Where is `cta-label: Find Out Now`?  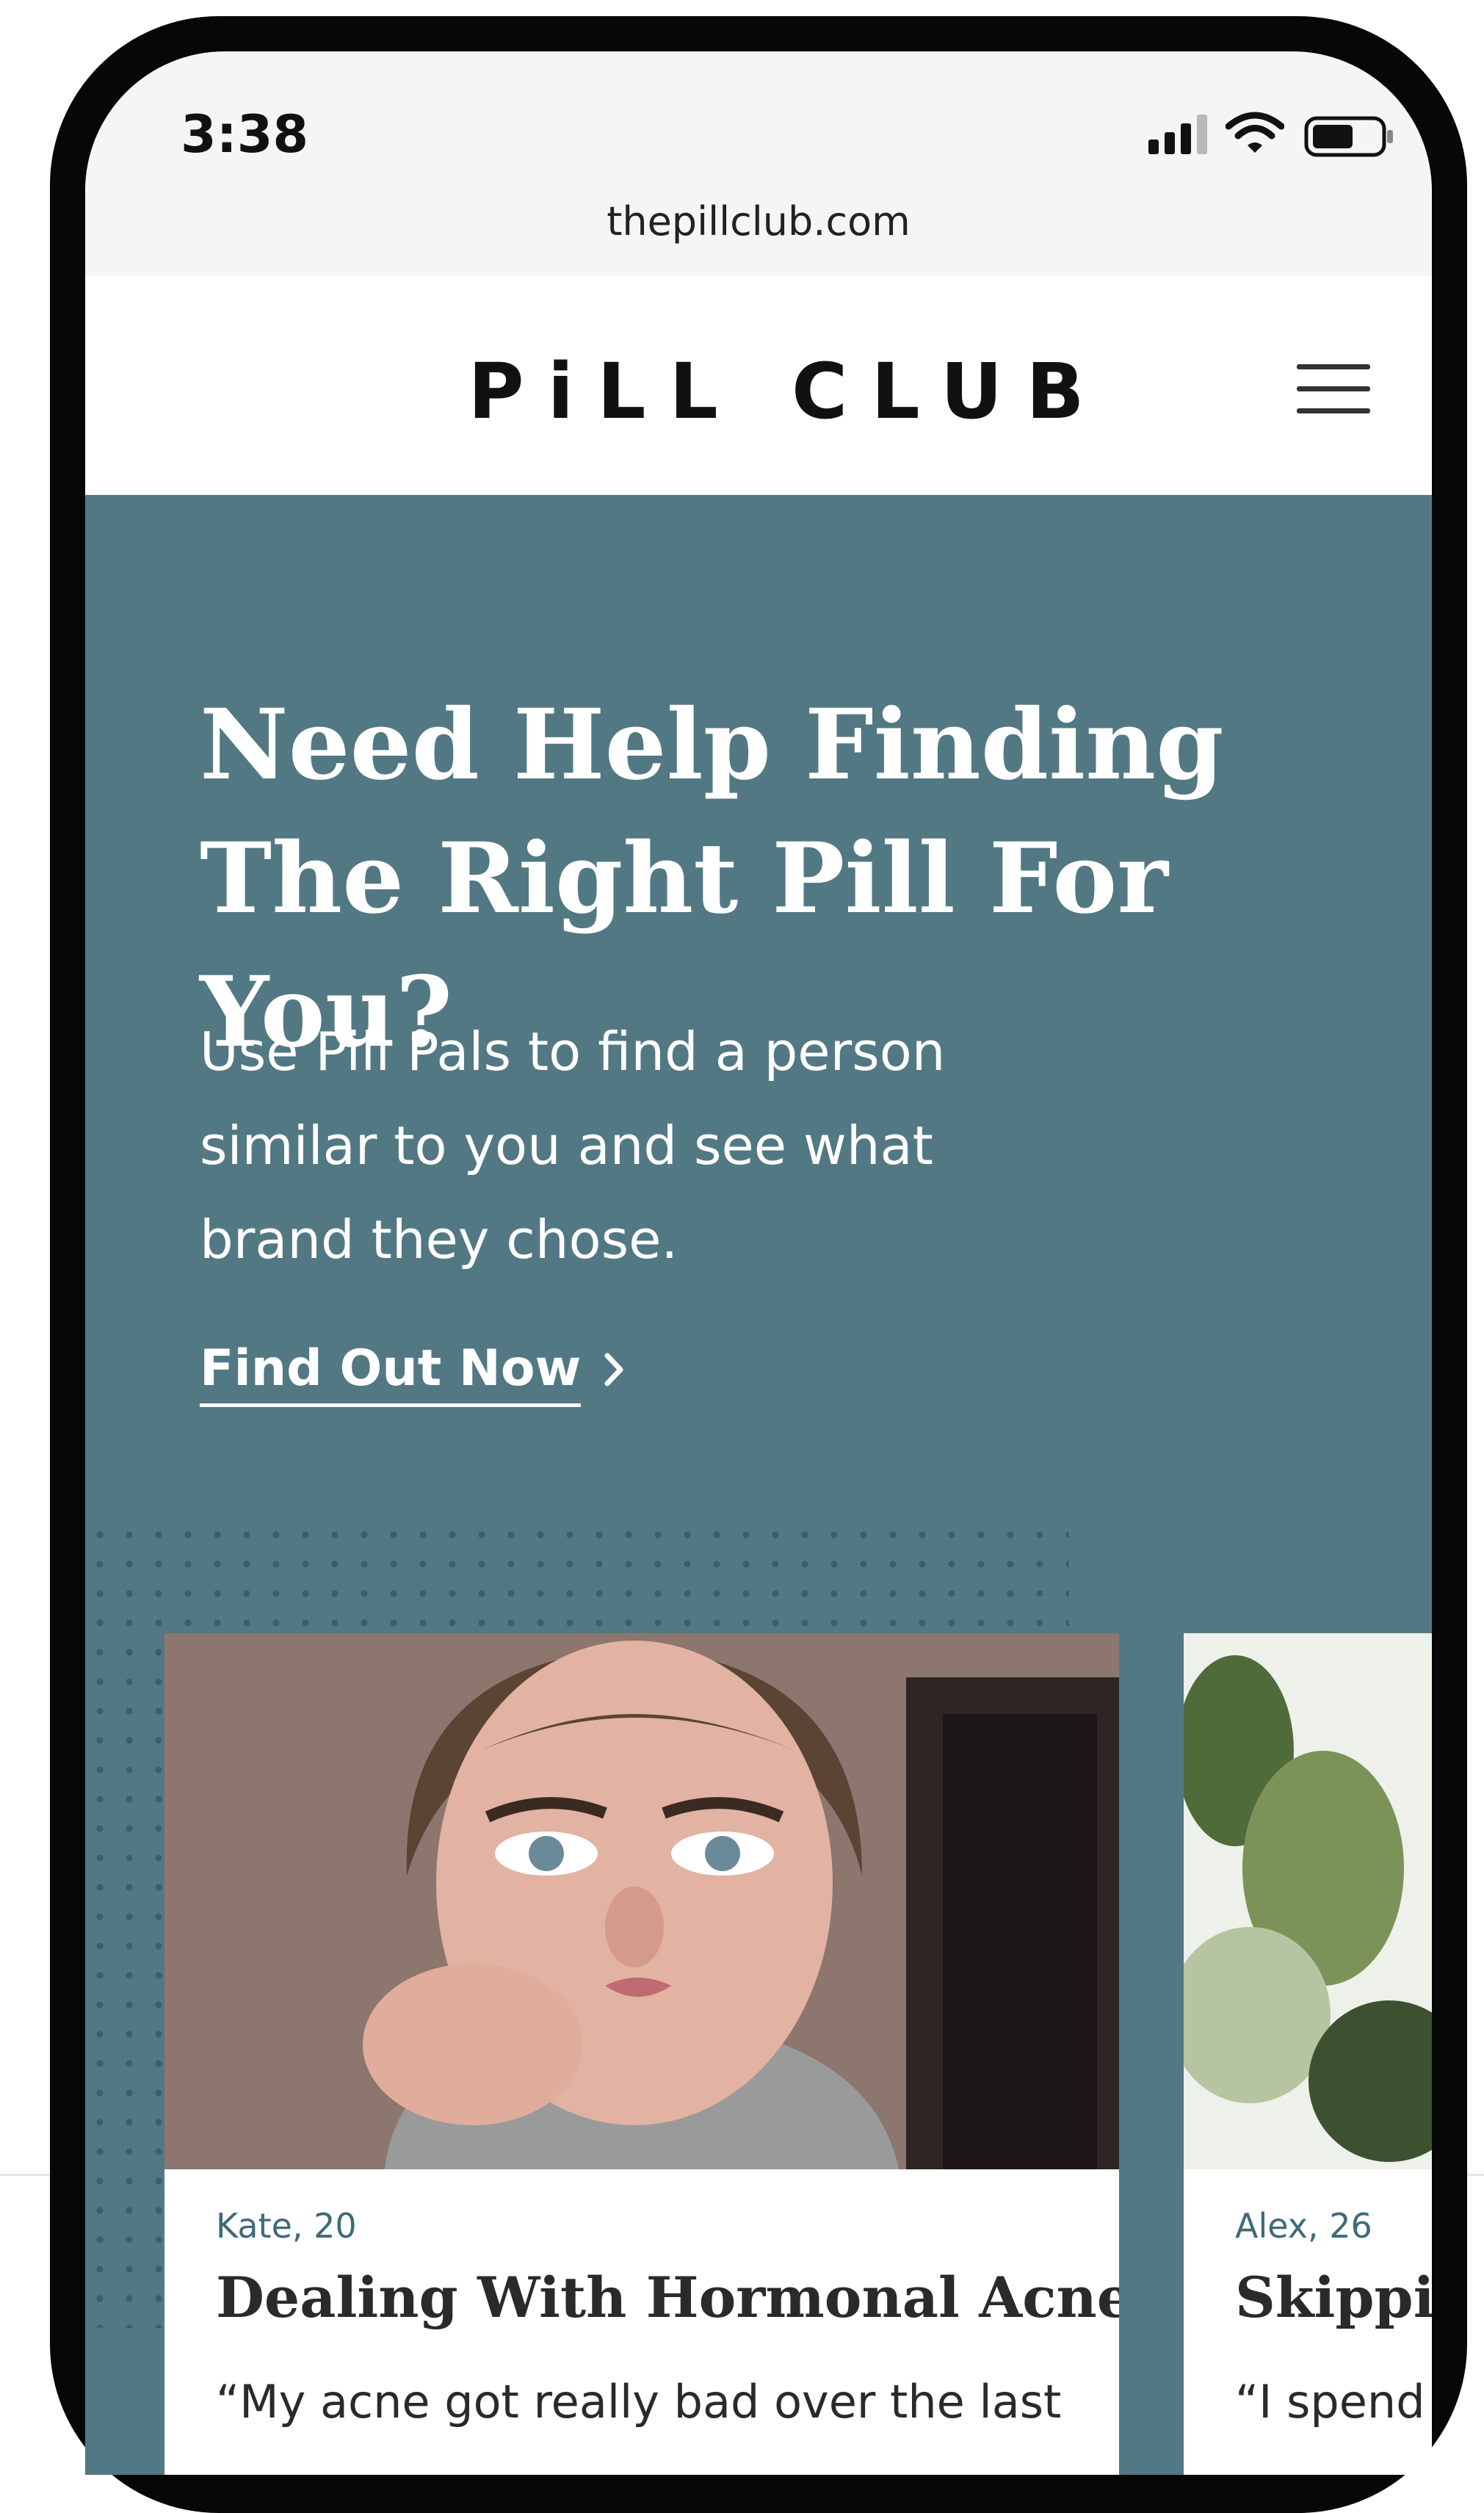 cta-label: Find Out Now is located at coordinates (391, 1373).